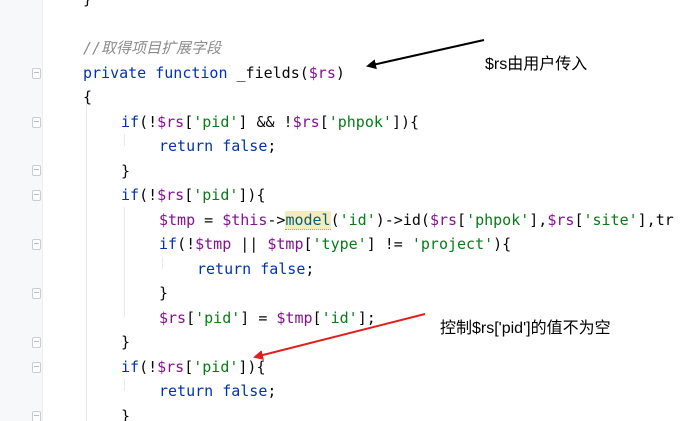  I want to click on code-token: {, so click(88, 97).